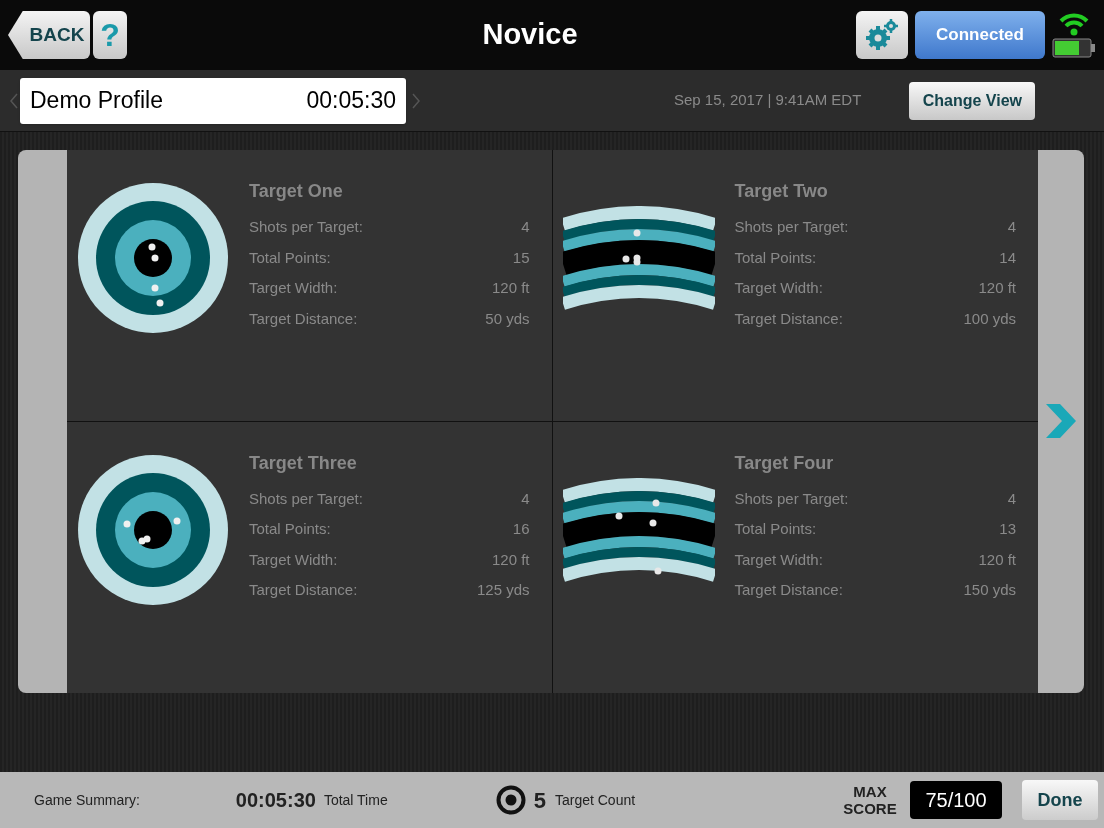 This screenshot has width=1104, height=828. What do you see at coordinates (972, 100) in the screenshot?
I see `change-view-button: Change View` at bounding box center [972, 100].